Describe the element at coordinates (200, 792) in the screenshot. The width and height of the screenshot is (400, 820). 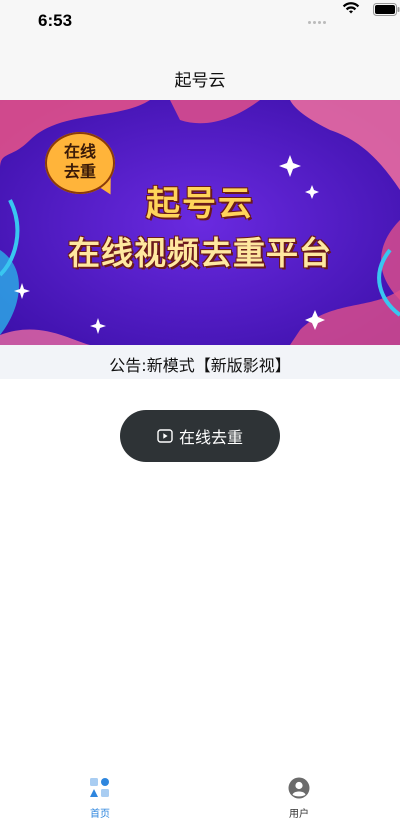
I see `tab-bar: 首页 用户` at that location.